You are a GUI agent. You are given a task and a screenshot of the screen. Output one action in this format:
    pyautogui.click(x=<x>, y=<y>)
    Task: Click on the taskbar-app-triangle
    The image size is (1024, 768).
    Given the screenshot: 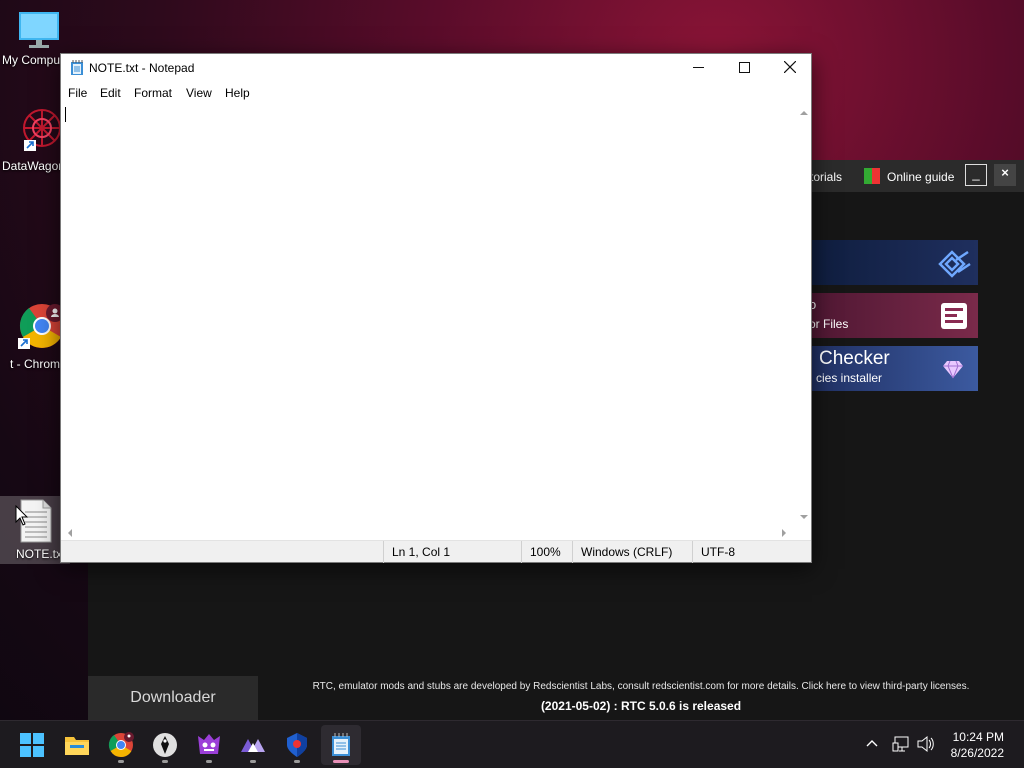 What is the action you would take?
    pyautogui.click(x=253, y=745)
    